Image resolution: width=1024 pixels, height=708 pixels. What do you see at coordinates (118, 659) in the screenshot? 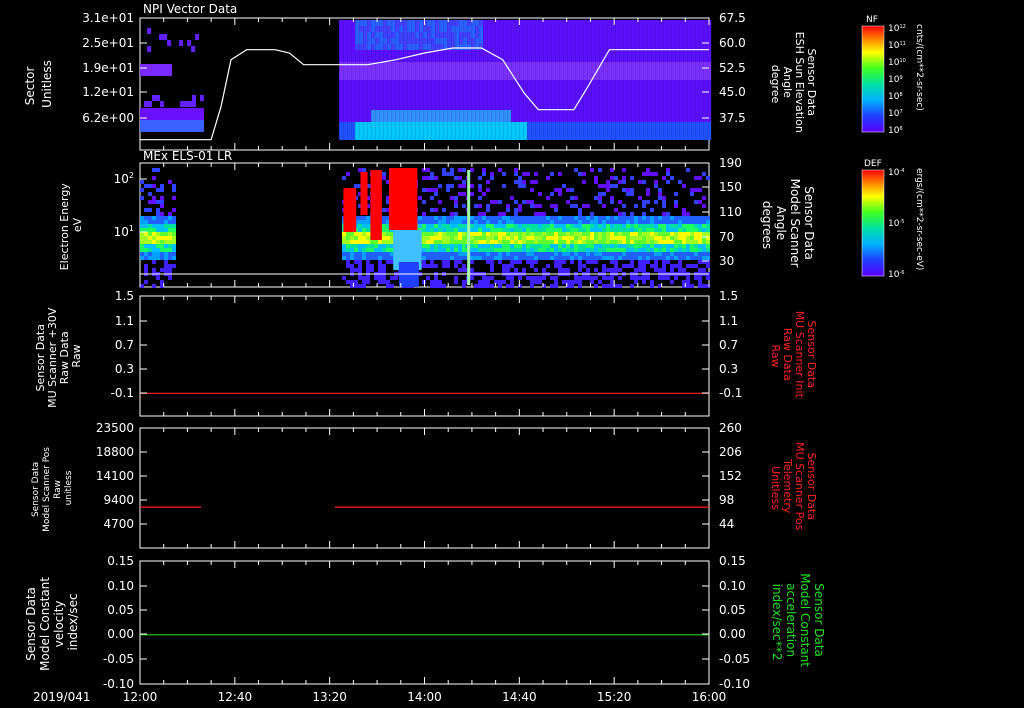
I see `y-tick-label-left: -0.05` at bounding box center [118, 659].